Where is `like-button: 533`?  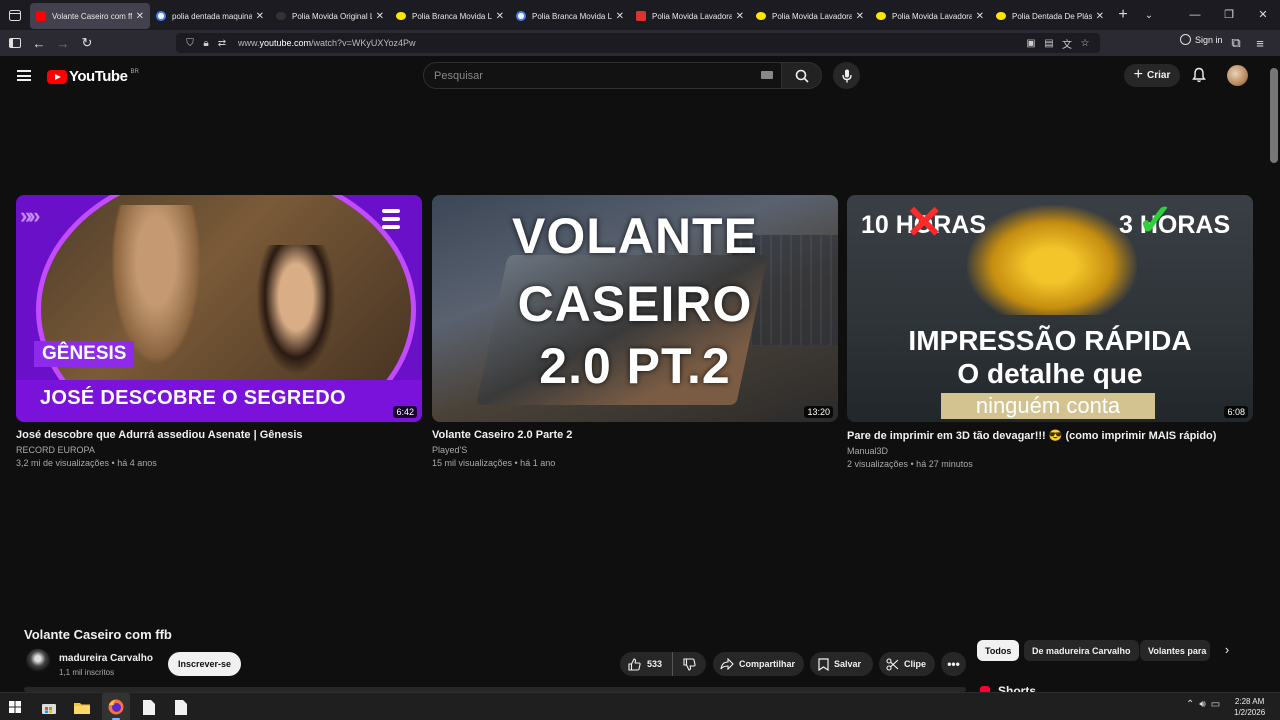
like-button: 533 is located at coordinates (647, 664).